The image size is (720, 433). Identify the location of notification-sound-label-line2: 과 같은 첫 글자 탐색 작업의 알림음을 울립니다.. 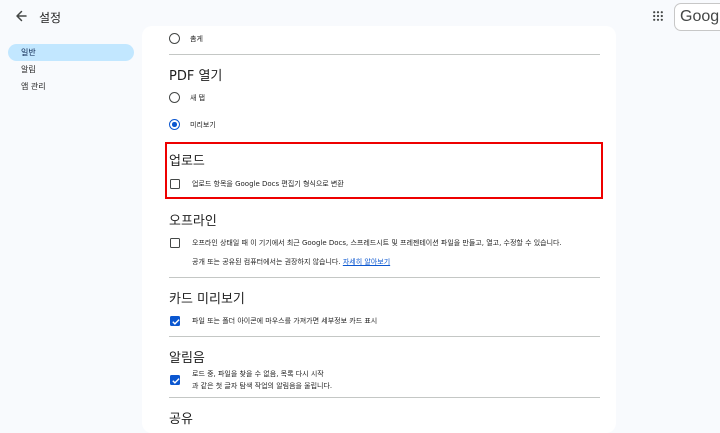
(262, 386).